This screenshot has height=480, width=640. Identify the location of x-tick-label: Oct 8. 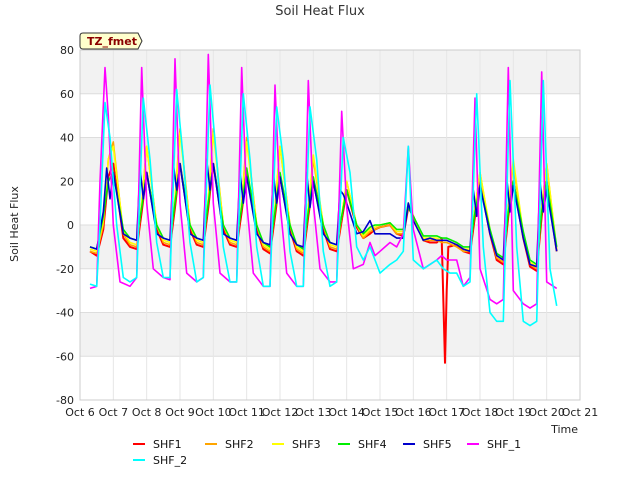
(147, 412).